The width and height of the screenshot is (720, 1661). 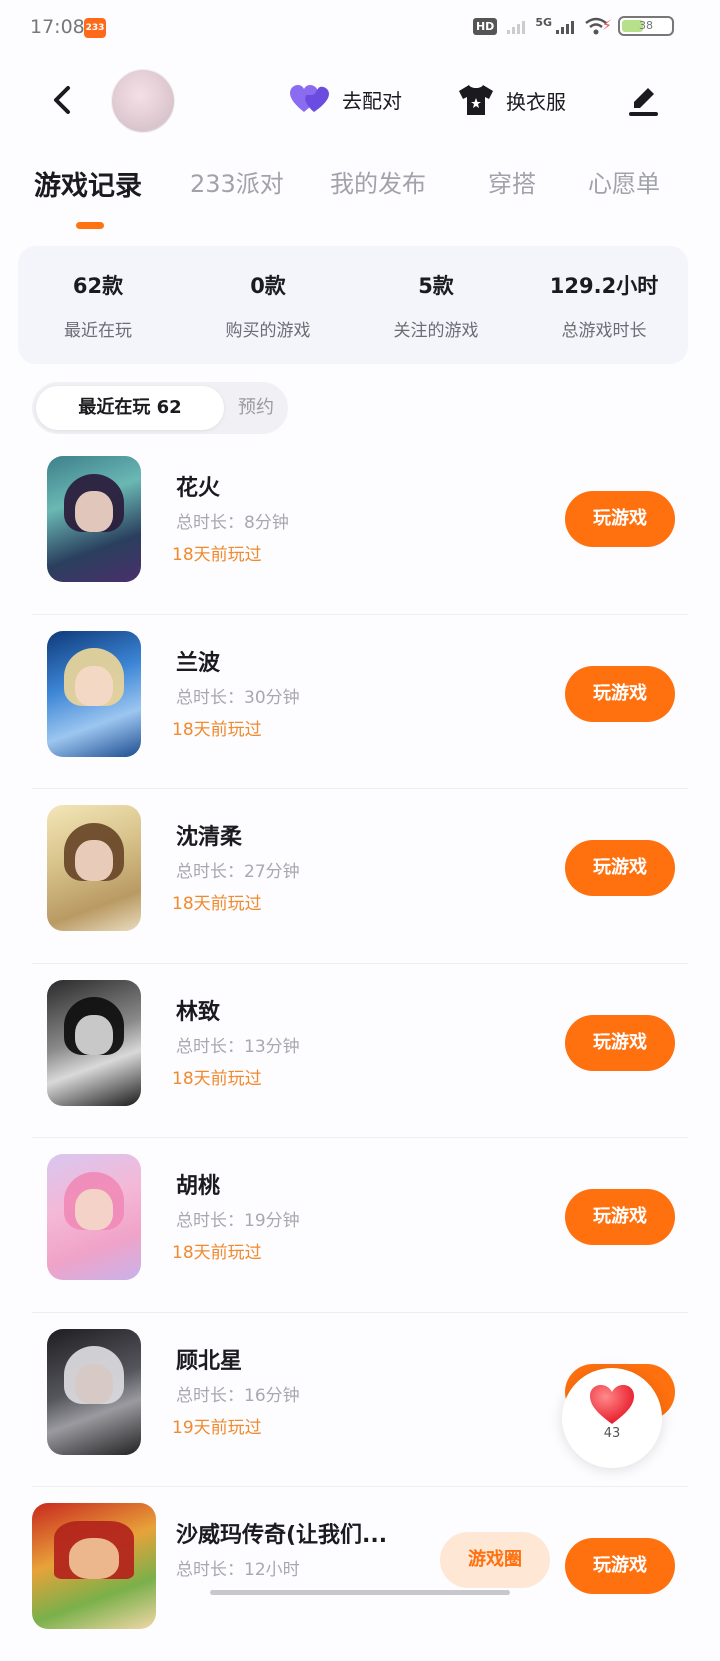 I want to click on game-duration: 总时长：19分钟, so click(x=238, y=1221).